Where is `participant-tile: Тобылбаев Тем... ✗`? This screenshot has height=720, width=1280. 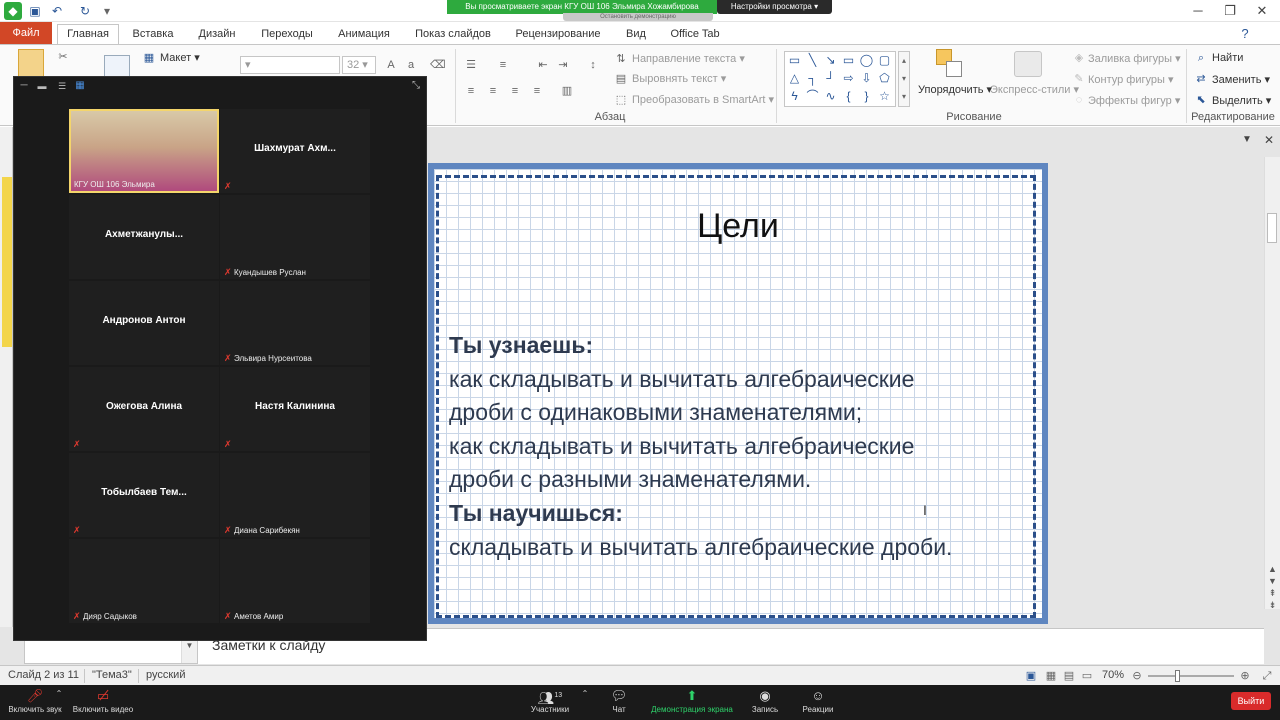
participant-tile: Тобылбаев Тем... ✗ is located at coordinates (144, 495).